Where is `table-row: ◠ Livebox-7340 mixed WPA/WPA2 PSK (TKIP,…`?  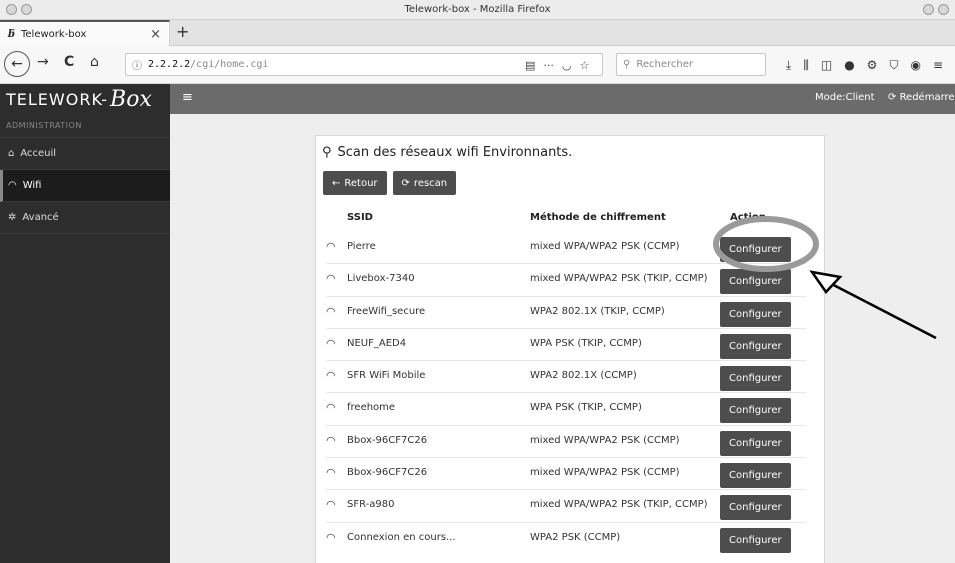 table-row: ◠ Livebox-7340 mixed WPA/WPA2 PSK (TKIP,… is located at coordinates (566, 280).